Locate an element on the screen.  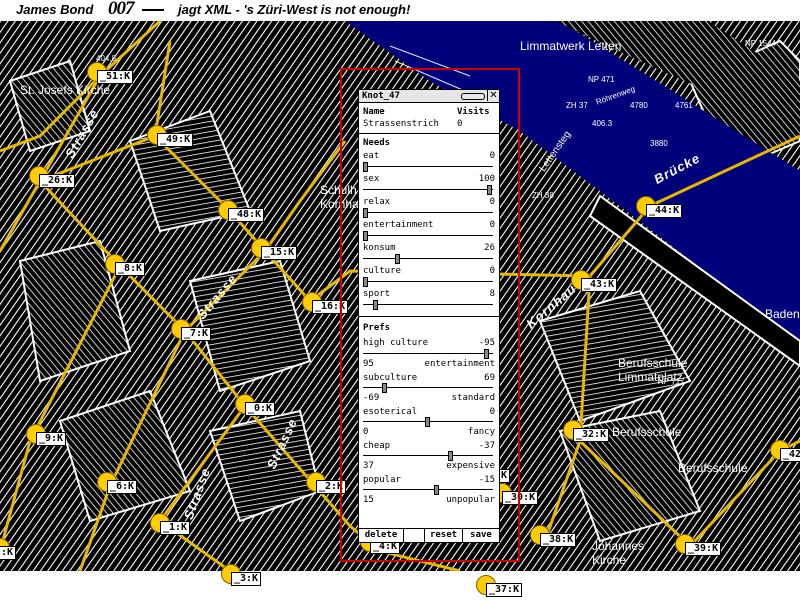
node-label: _48:K is located at coordinates (246, 215).